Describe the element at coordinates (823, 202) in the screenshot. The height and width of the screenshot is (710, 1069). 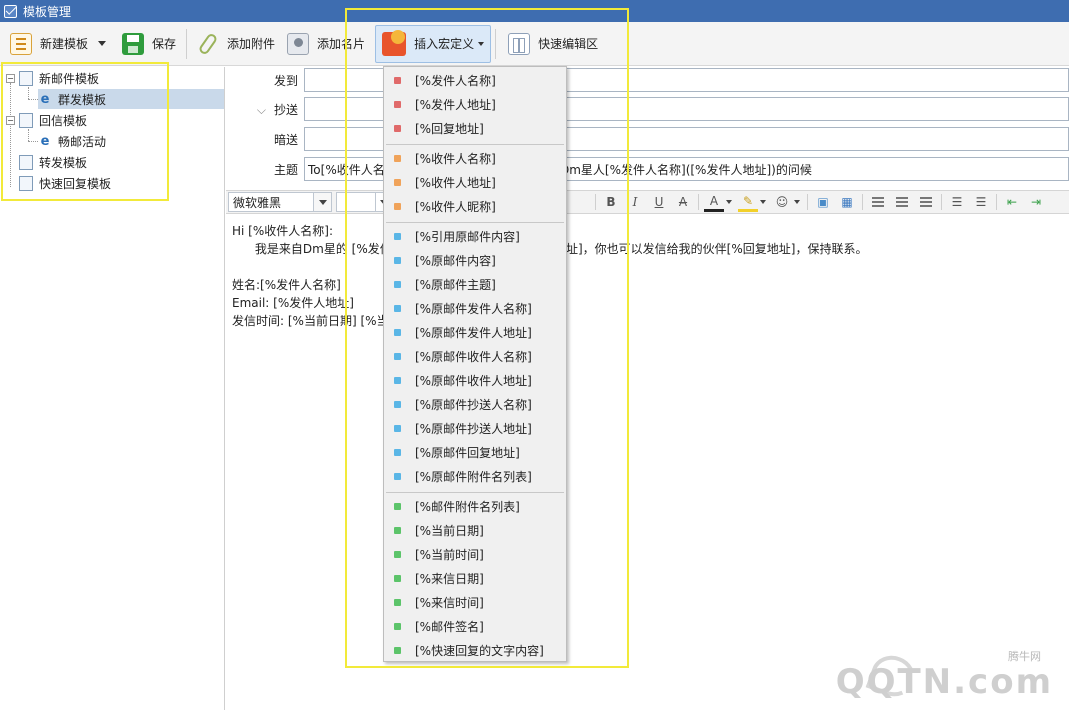
I see `image-icon: ▣` at that location.